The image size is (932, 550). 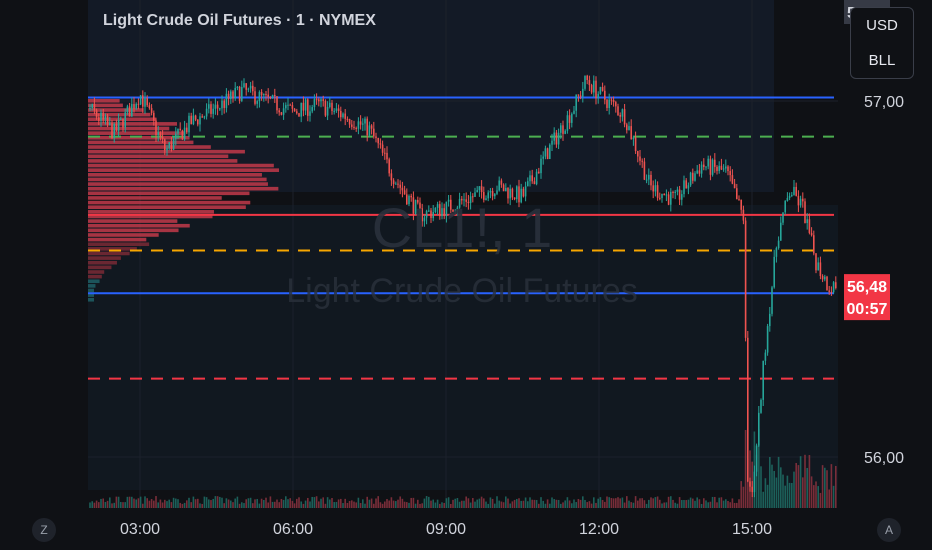 What do you see at coordinates (462, 227) in the screenshot?
I see `watermark-symbol: CL1!, 1` at bounding box center [462, 227].